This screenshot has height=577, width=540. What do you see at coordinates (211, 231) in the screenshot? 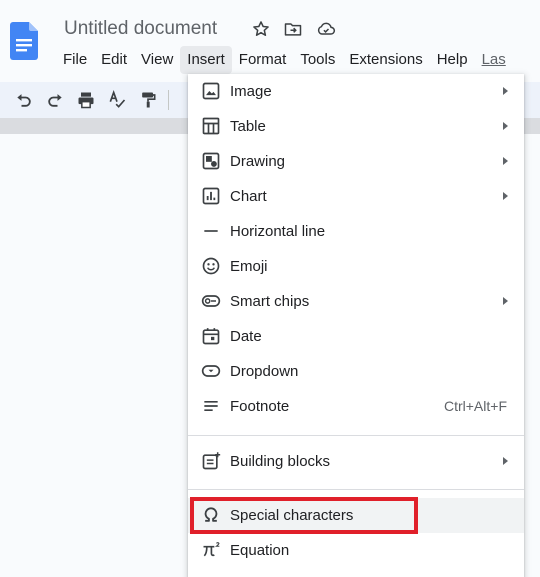
I see `horizontal-line-icon` at bounding box center [211, 231].